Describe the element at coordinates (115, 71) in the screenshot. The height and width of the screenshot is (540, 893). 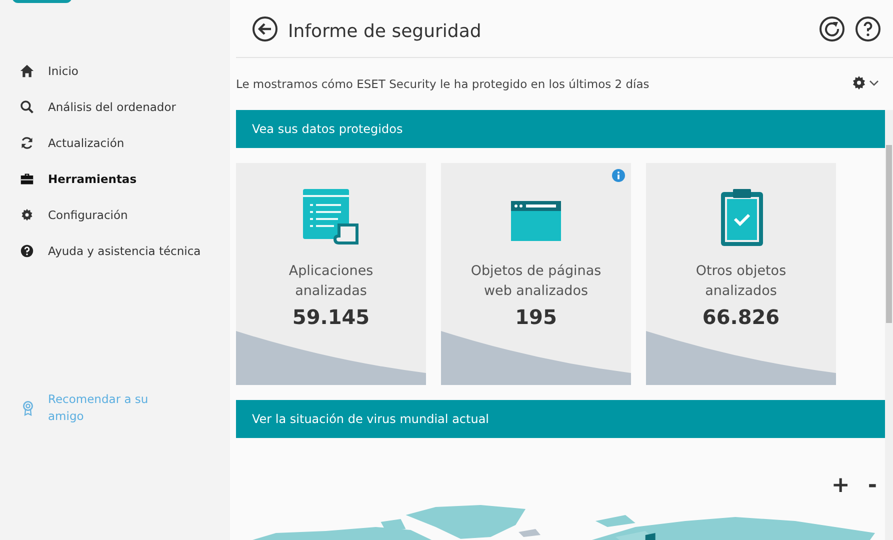
I see `nav-item: Inicio` at that location.